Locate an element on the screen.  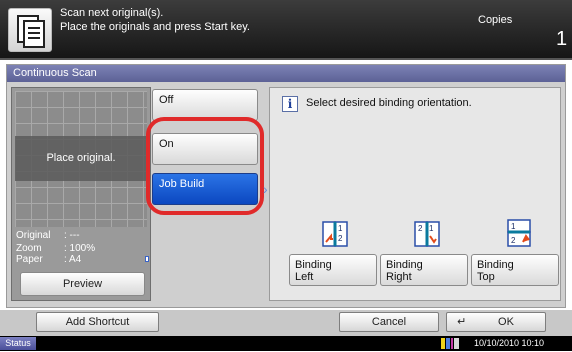
ok-button: ↵ OK is located at coordinates (496, 322).